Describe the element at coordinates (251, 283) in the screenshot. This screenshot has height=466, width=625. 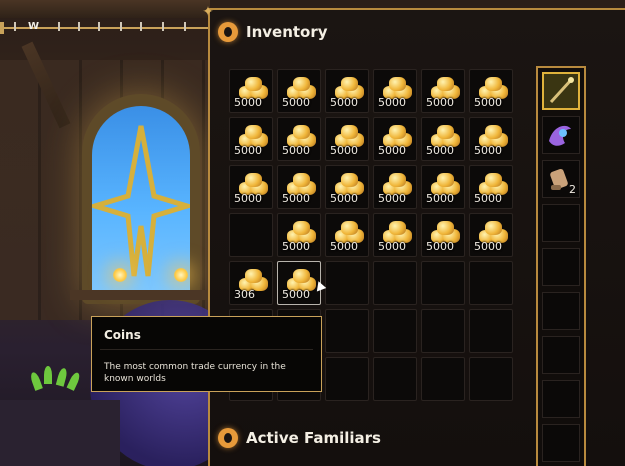
I see `inventory-slot-coins: 306` at that location.